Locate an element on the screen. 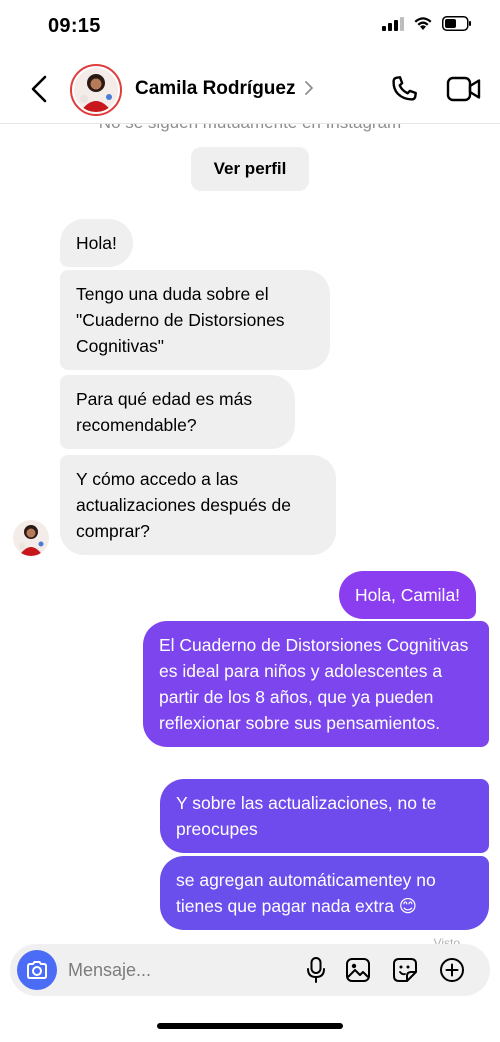 Image resolution: width=500 pixels, height=1042 pixels. sticker-button is located at coordinates (405, 970).